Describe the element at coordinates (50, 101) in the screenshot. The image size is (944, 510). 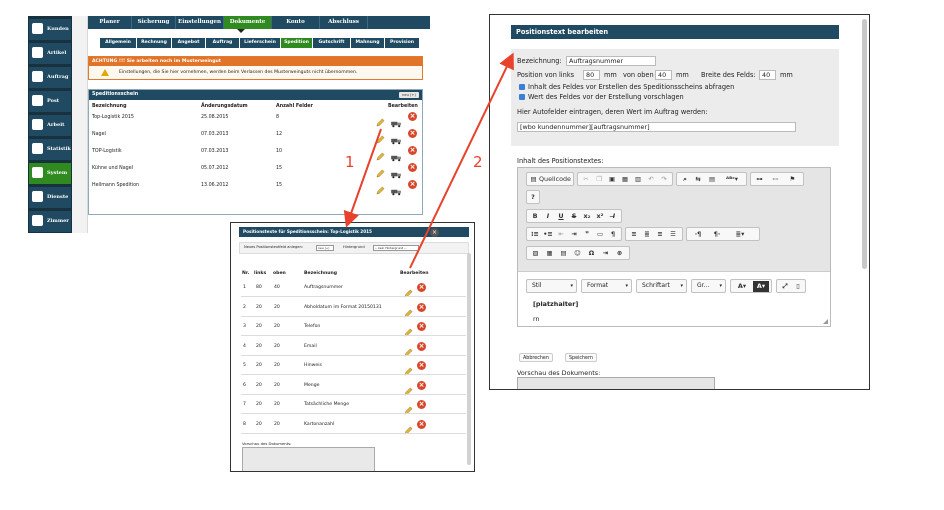
I see `sidebar-item-post: Post` at that location.